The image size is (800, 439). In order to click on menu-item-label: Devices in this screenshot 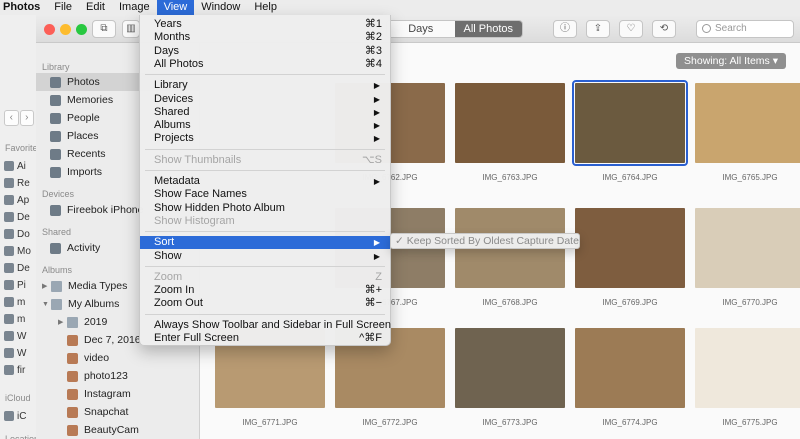, I will do `click(174, 98)`.